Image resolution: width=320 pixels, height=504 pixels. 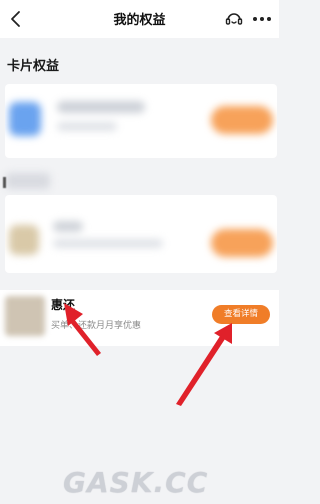 I want to click on blurred-subsection-title, so click(x=28, y=181).